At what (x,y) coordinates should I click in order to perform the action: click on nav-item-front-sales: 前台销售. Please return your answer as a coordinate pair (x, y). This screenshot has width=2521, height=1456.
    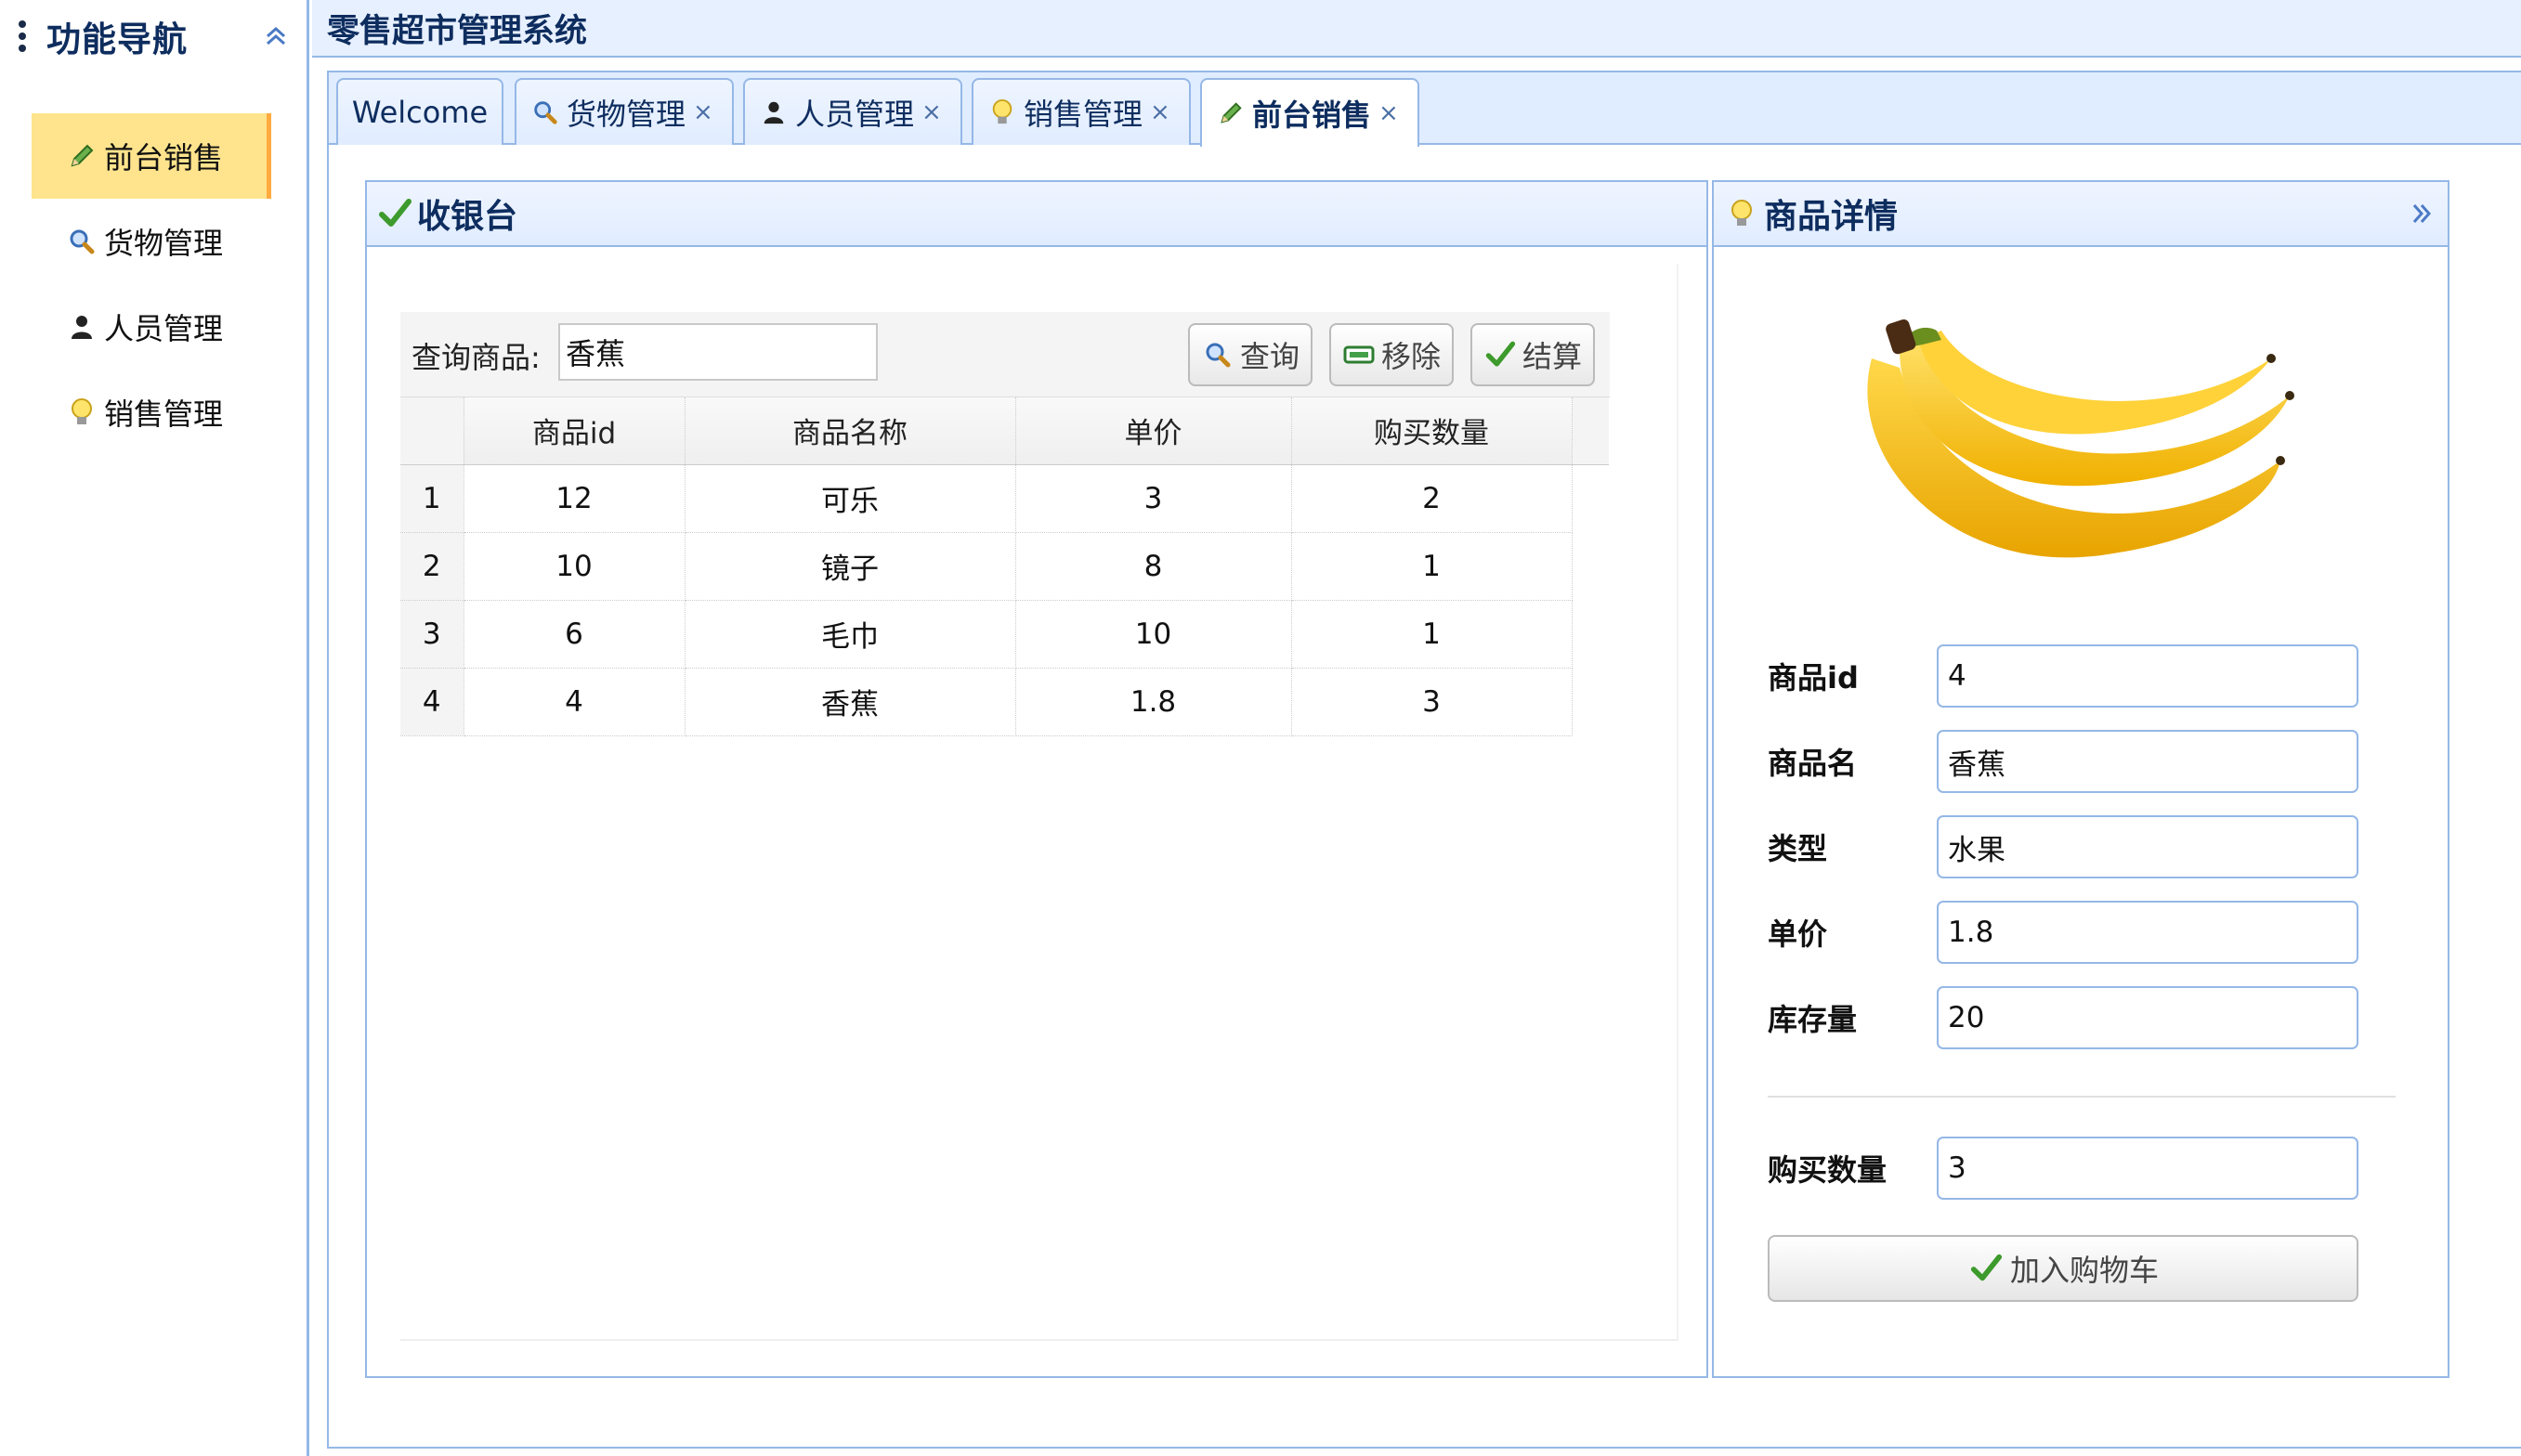
    Looking at the image, I should click on (152, 156).